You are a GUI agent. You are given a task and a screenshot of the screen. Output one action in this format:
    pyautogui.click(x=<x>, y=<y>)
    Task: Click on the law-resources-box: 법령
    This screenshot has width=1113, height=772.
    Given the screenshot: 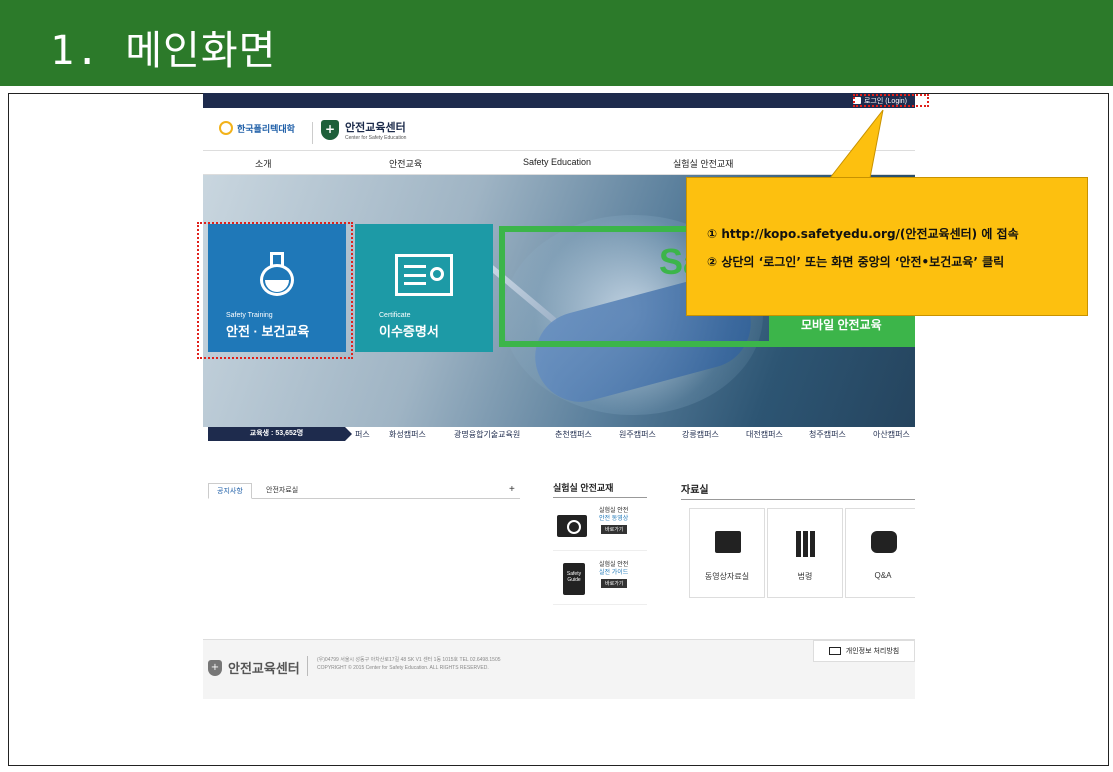 What is the action you would take?
    pyautogui.click(x=805, y=553)
    